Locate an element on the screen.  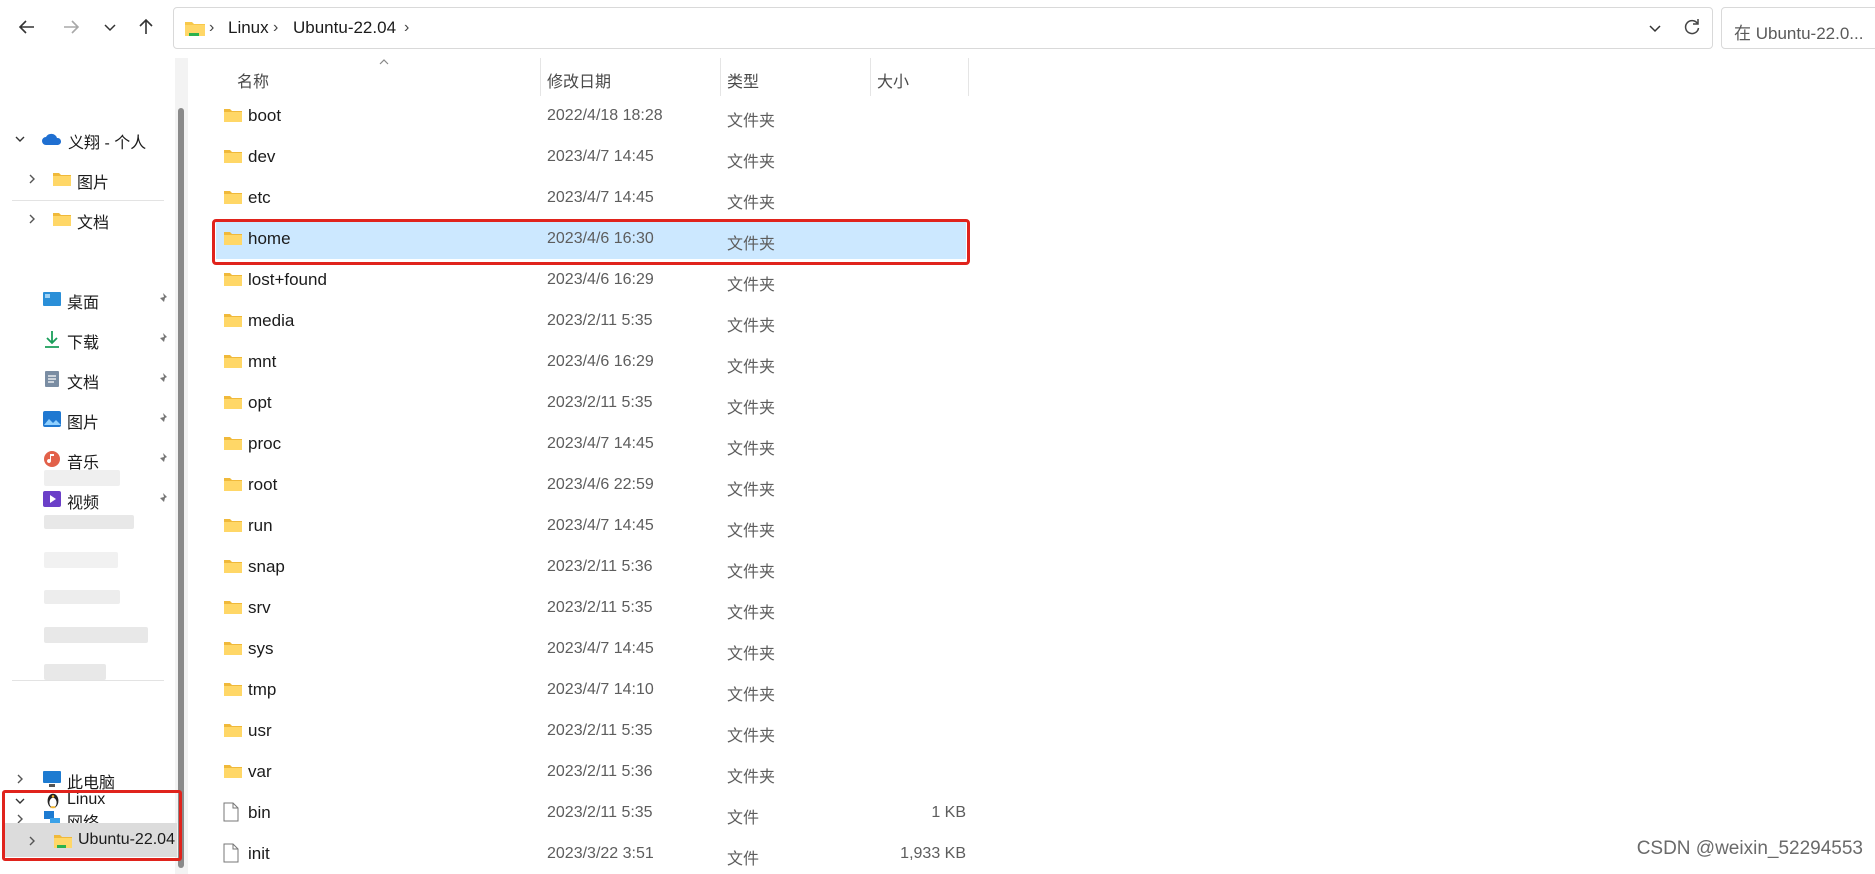
column-header: 名称 修改日期 类型 大小 is located at coordinates (585, 77).